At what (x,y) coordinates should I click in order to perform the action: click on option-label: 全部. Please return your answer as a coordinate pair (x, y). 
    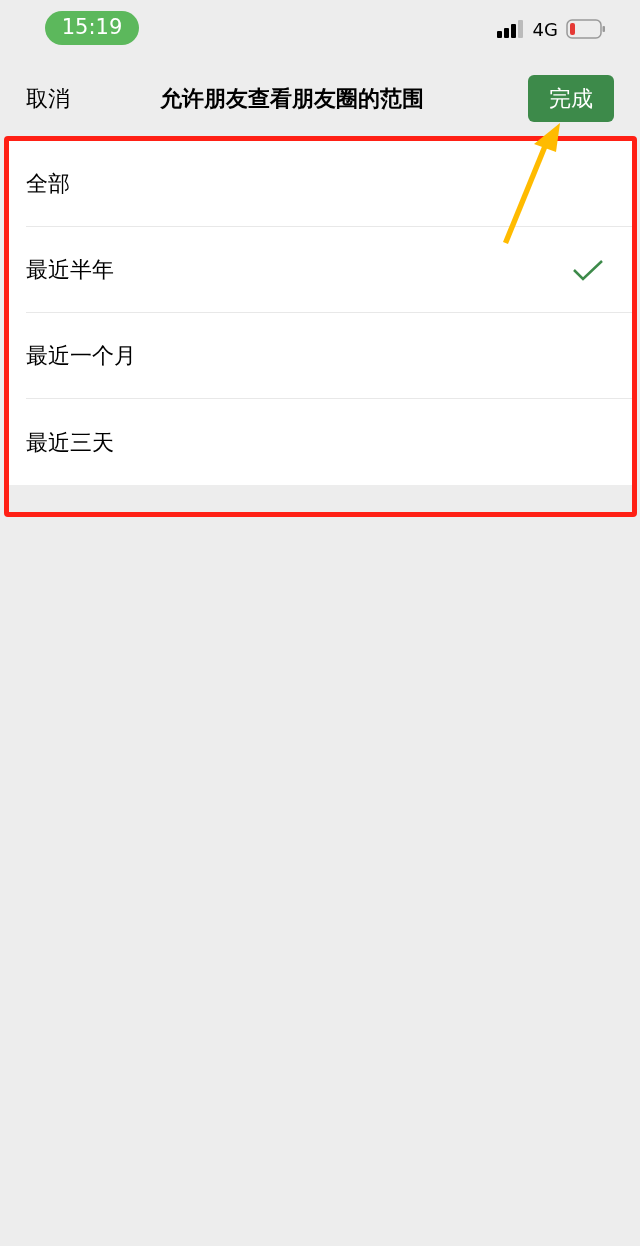
    Looking at the image, I should click on (48, 184).